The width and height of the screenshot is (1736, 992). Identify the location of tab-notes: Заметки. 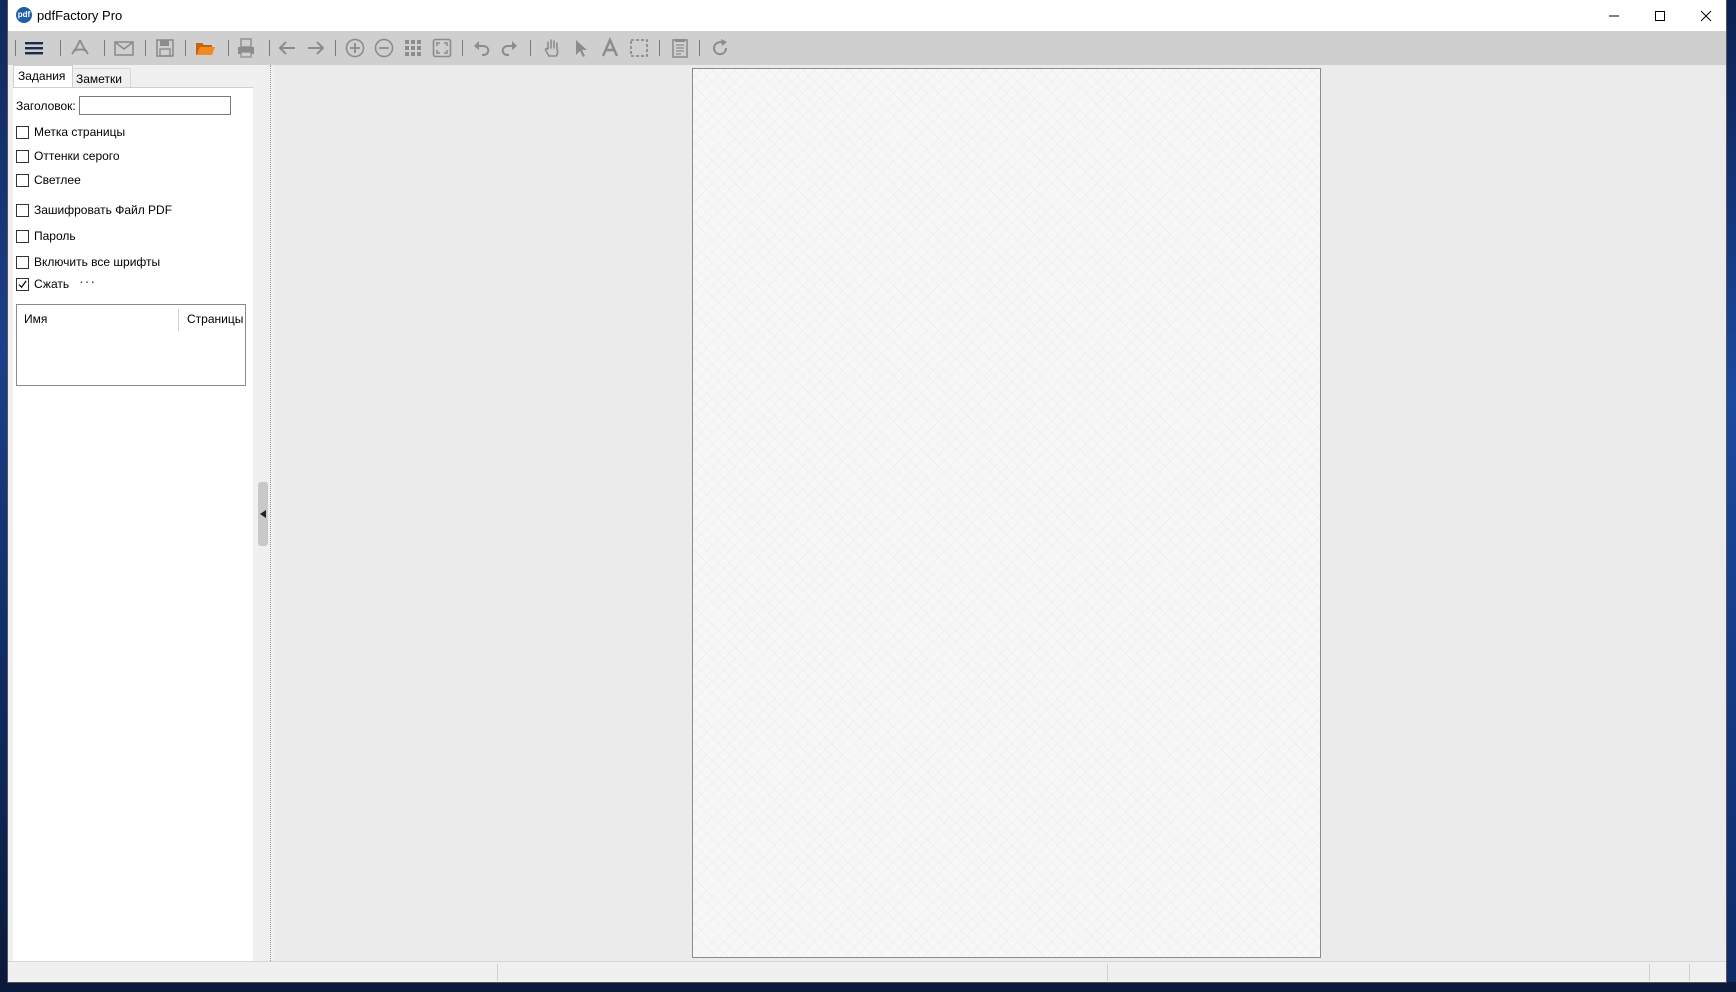
(101, 78).